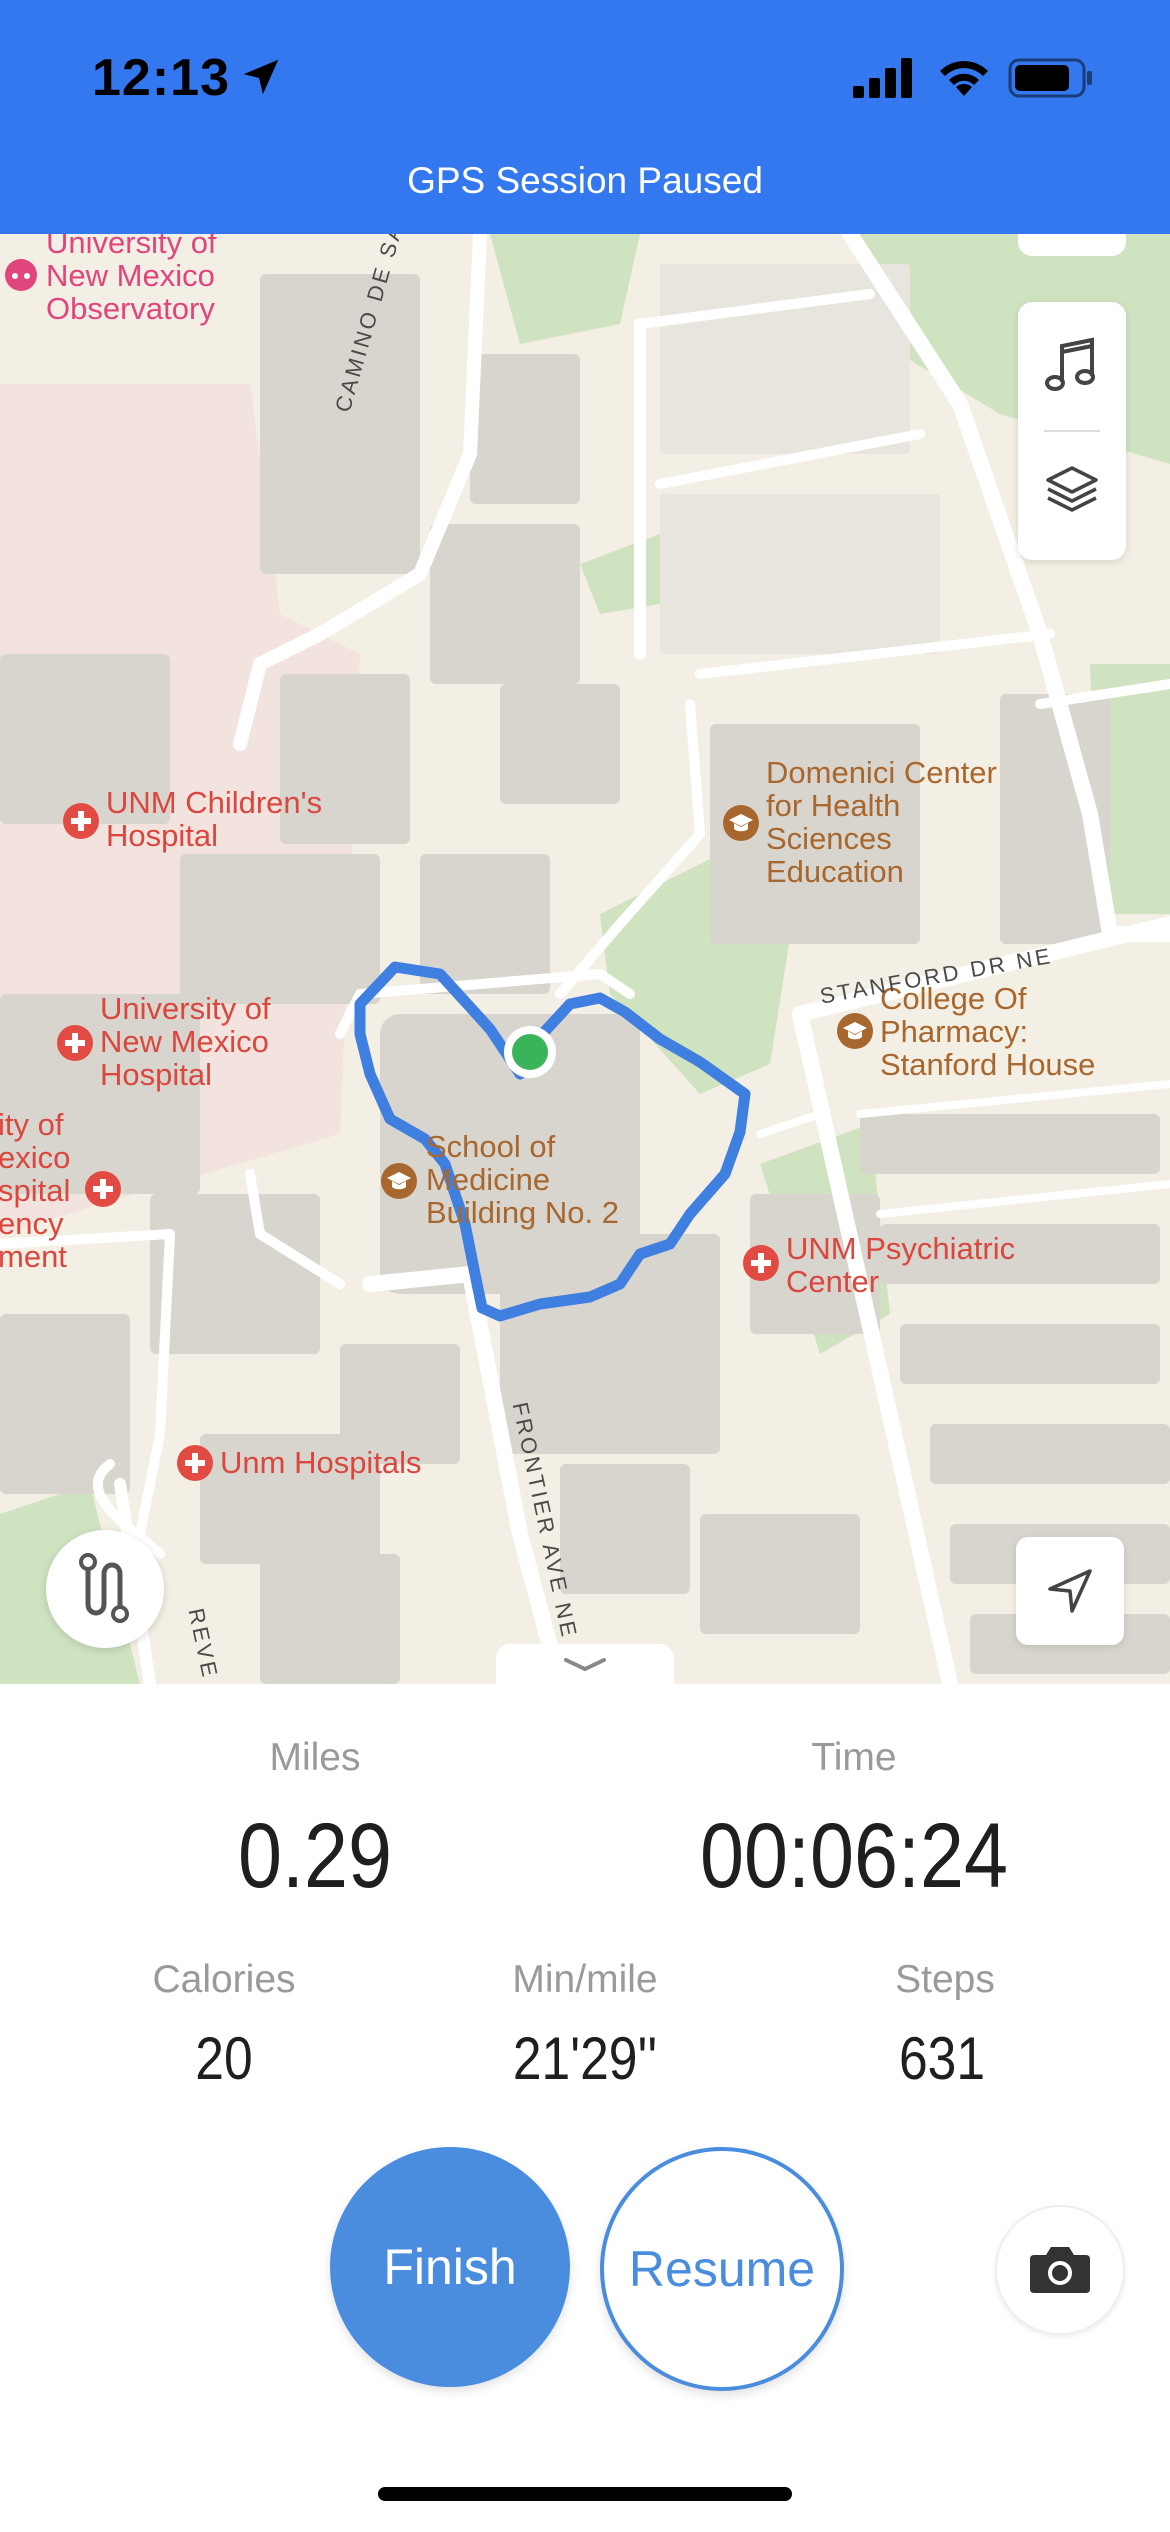  What do you see at coordinates (854, 1856) in the screenshot?
I see `time-value: 00:06:24` at bounding box center [854, 1856].